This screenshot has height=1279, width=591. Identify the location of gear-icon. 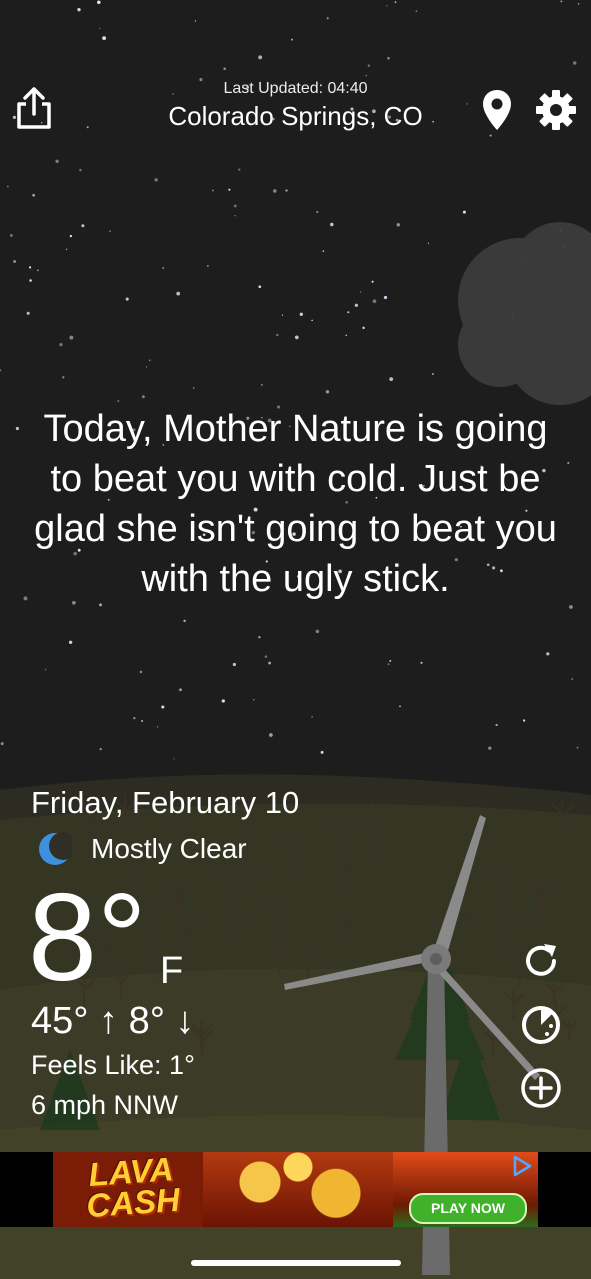
(556, 110).